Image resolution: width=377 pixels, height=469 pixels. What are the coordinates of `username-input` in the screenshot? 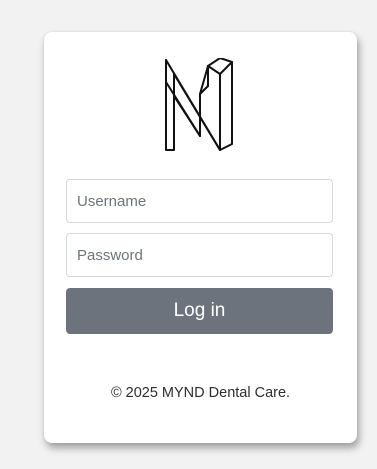 It's located at (199, 201).